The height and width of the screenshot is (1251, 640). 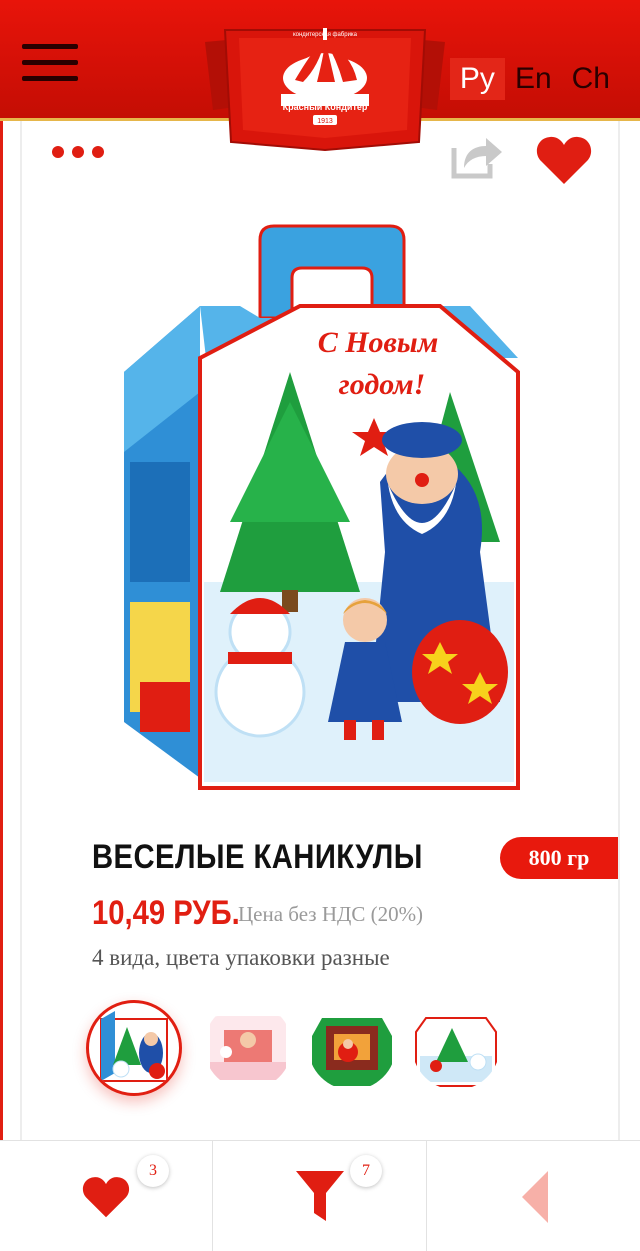 I want to click on product-price: 10,49 РУБ., so click(x=166, y=913).